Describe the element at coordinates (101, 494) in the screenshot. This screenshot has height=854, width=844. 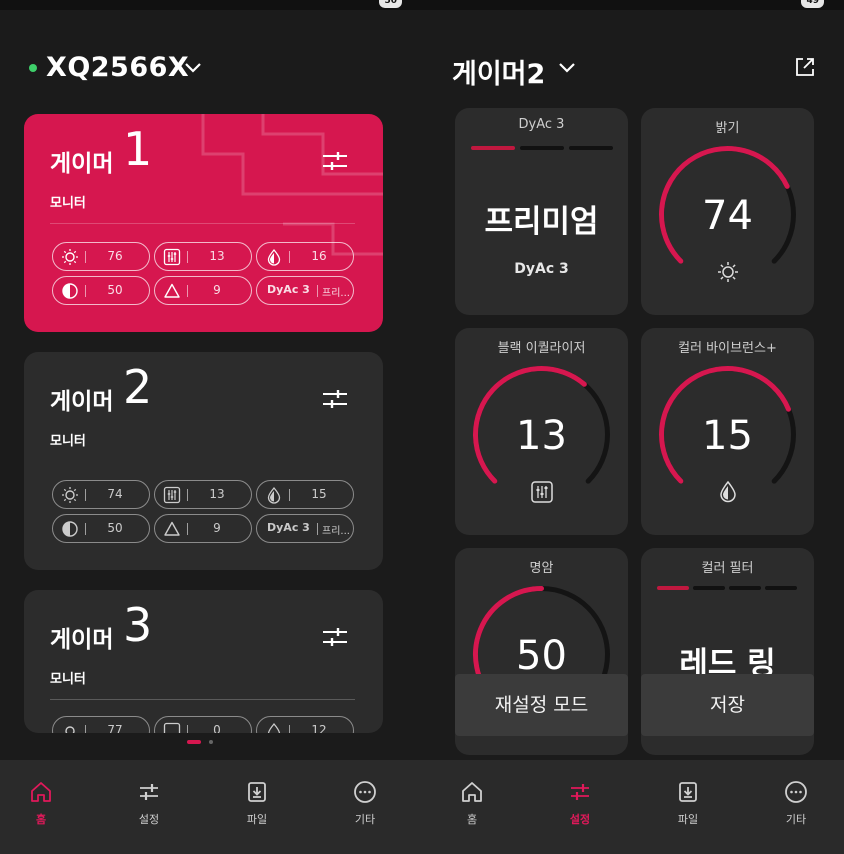
I see `brightness-chip: 74` at that location.